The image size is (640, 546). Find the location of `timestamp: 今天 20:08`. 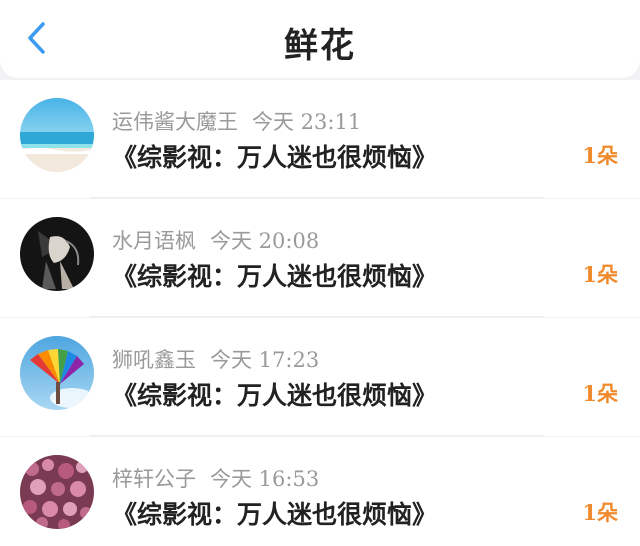

timestamp: 今天 20:08 is located at coordinates (265, 241).